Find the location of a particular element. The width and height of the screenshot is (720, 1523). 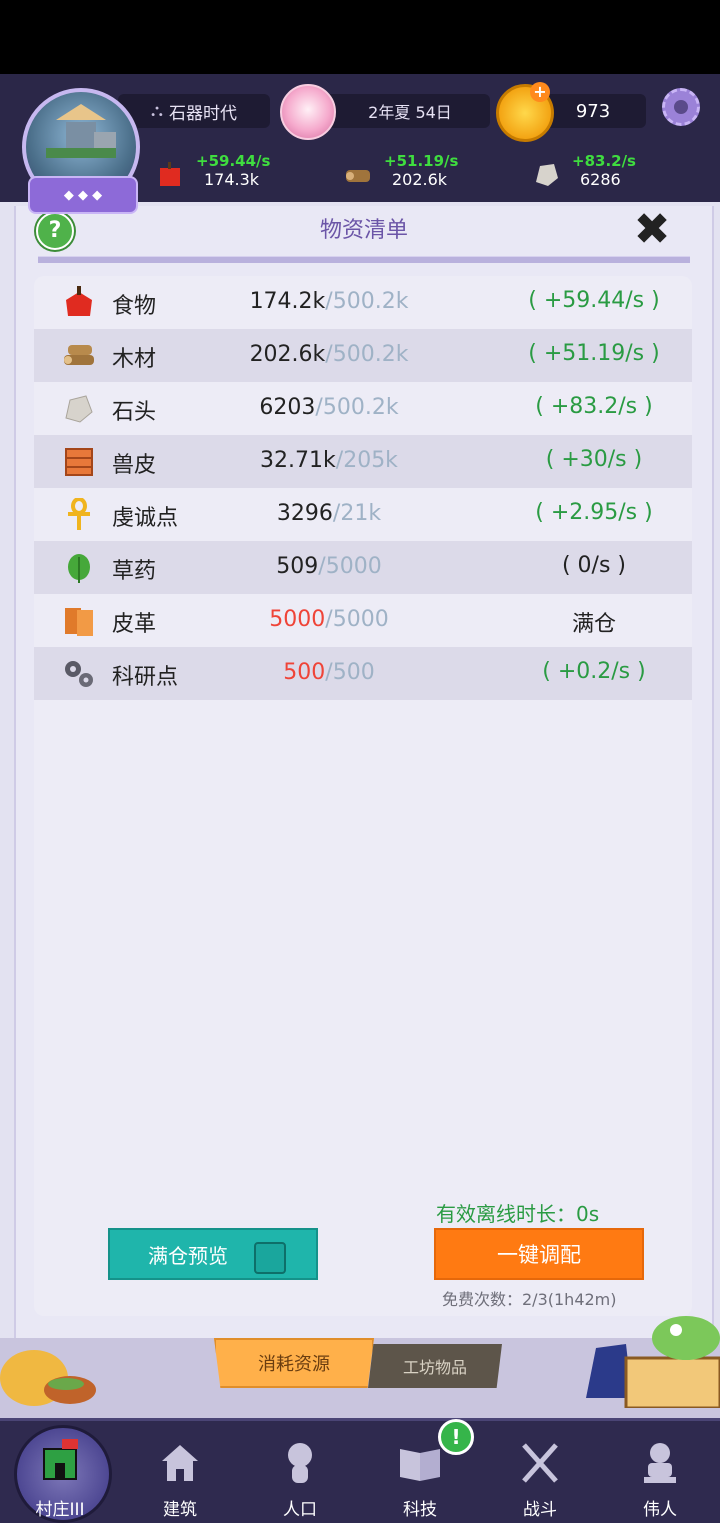

resource-name: 食物 is located at coordinates (134, 306).